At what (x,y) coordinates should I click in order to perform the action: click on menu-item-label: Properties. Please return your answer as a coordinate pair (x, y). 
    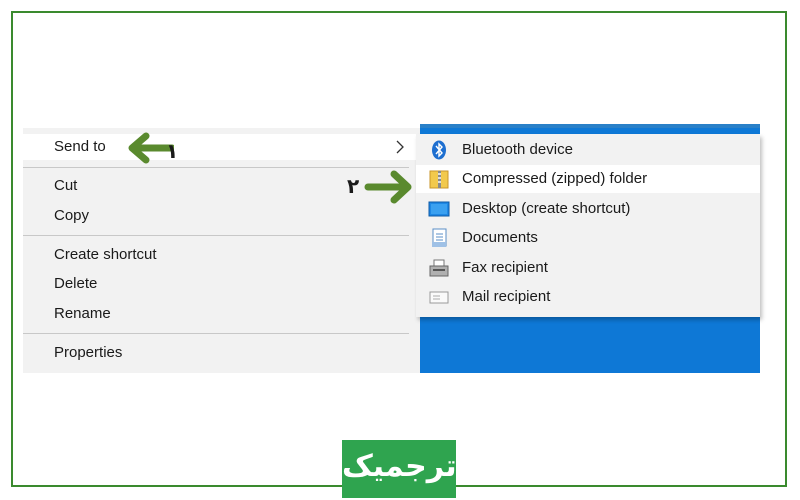
    Looking at the image, I should click on (88, 352).